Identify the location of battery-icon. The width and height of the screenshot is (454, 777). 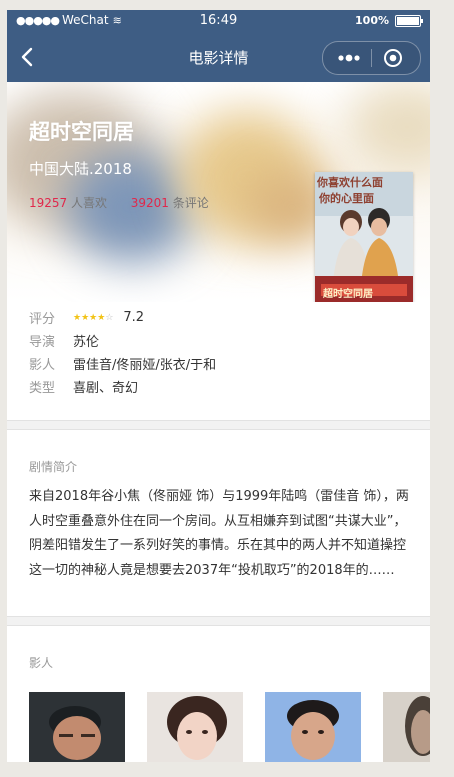
(409, 20).